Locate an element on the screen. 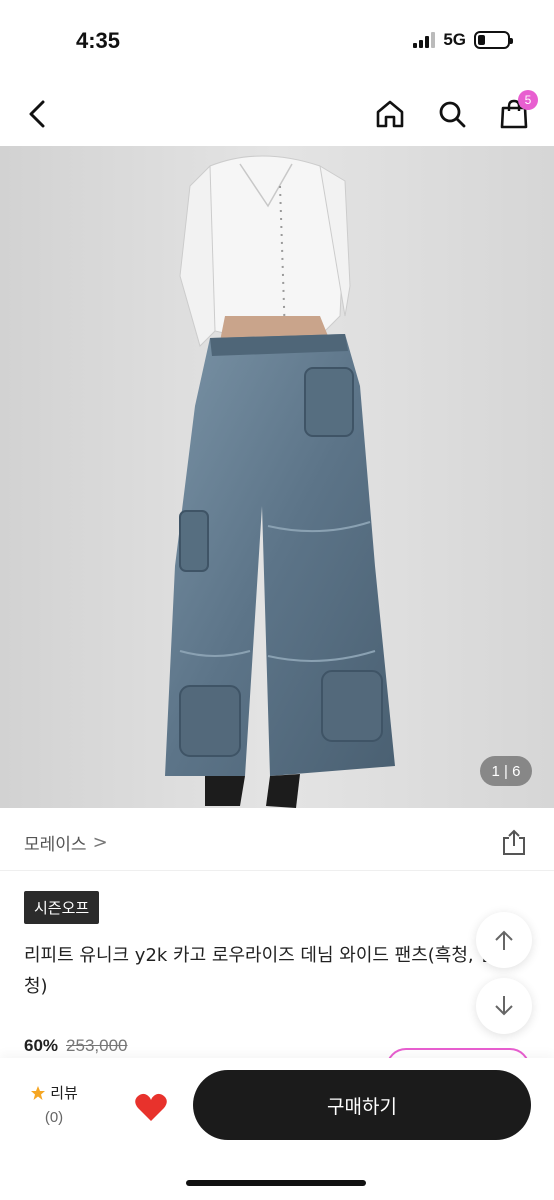 The width and height of the screenshot is (554, 1200). star-icon is located at coordinates (38, 1092).